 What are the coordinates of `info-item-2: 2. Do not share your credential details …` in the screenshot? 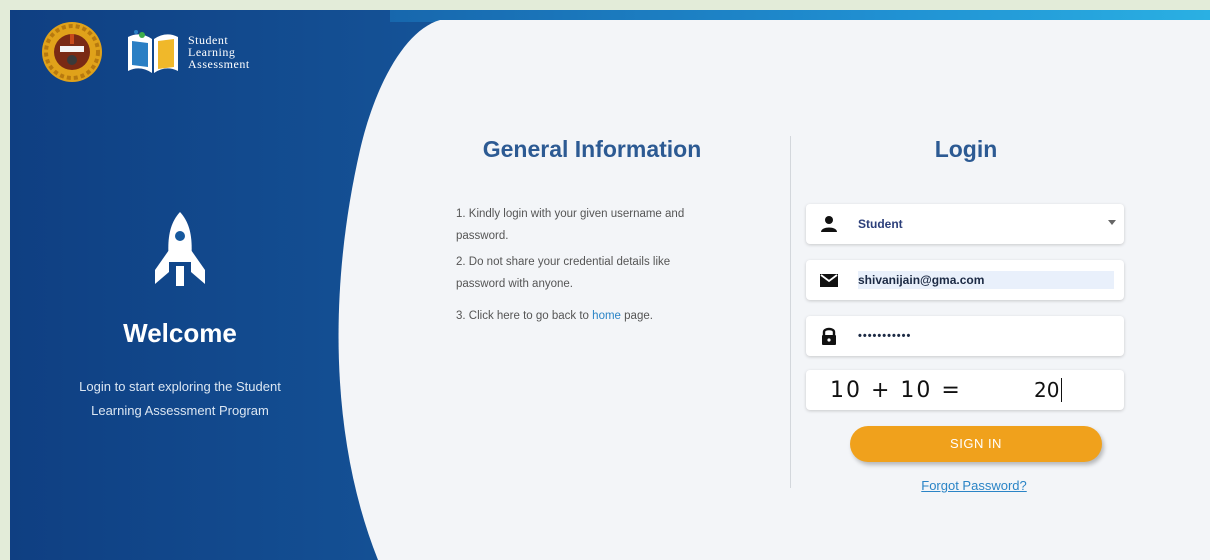 It's located at (606, 273).